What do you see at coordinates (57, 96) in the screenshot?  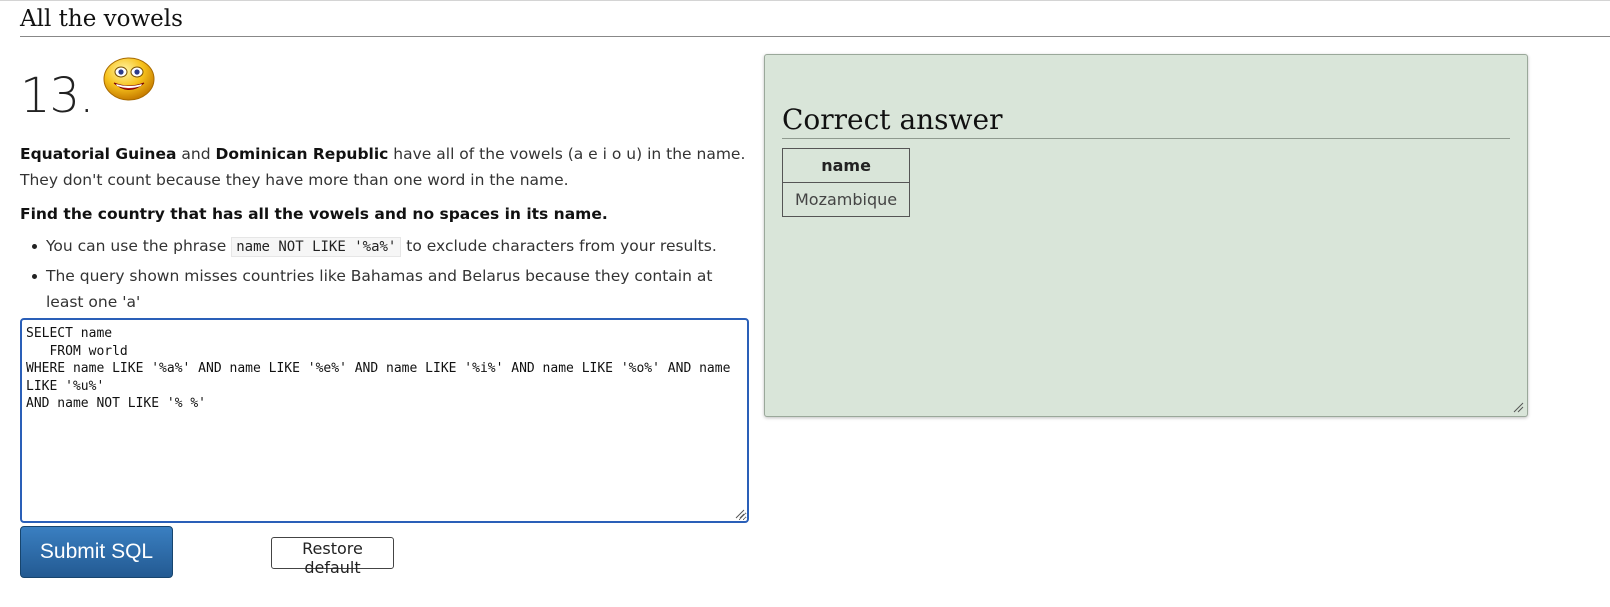 I see `question-number: 13.` at bounding box center [57, 96].